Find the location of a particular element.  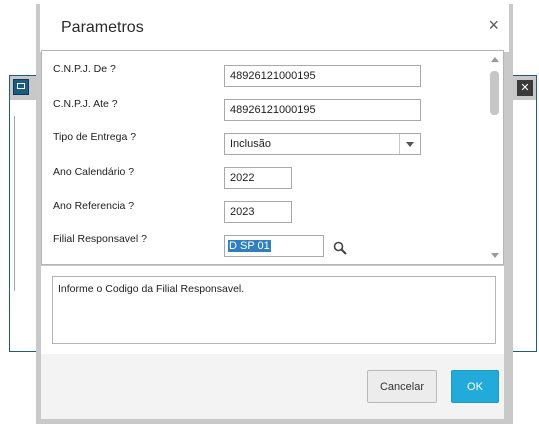

tipo-entrega-label: Tipo de Entrega ? is located at coordinates (95, 137).